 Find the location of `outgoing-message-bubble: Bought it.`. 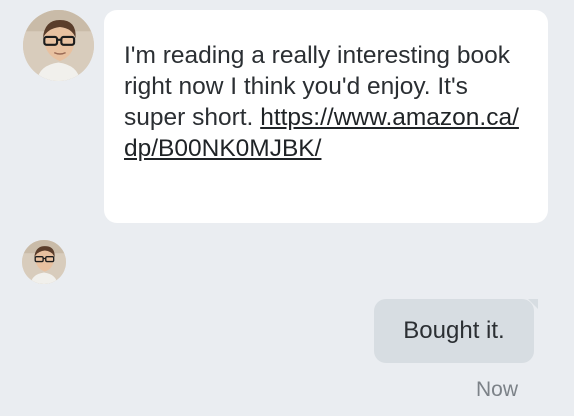

outgoing-message-bubble: Bought it. is located at coordinates (456, 331).